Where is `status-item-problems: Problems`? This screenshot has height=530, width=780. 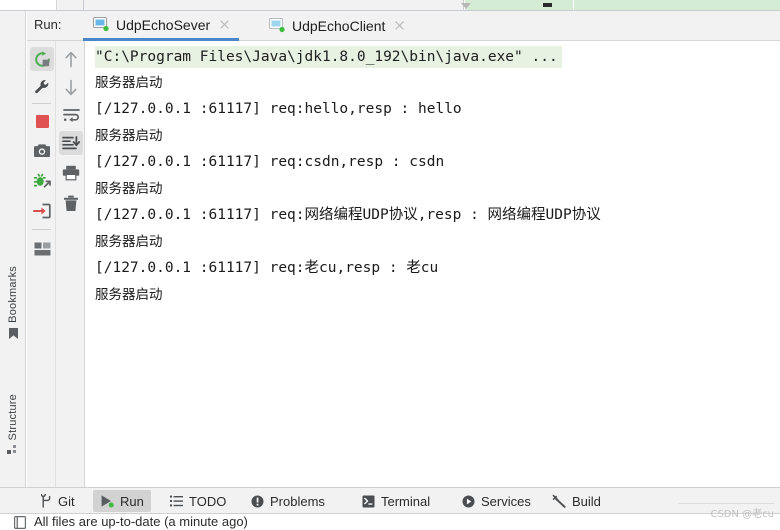 status-item-problems: Problems is located at coordinates (288, 501).